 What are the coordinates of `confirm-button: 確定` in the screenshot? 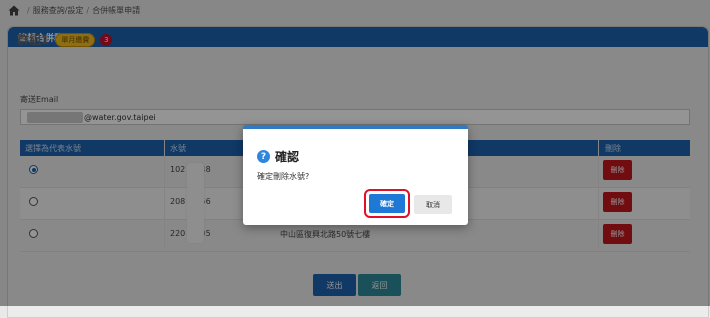 It's located at (387, 203).